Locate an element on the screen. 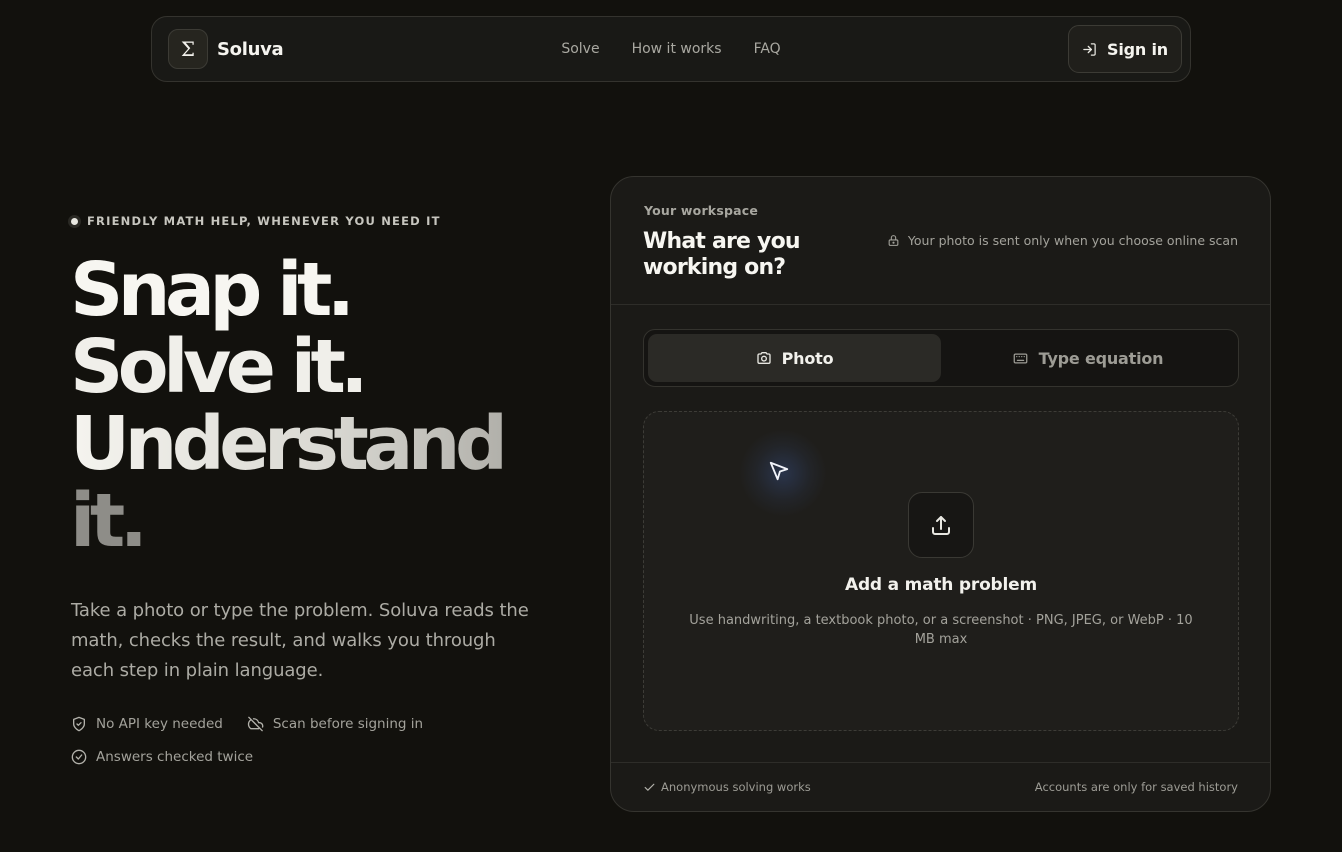 The image size is (1342, 852). tab-photo-label: Photo is located at coordinates (807, 358).